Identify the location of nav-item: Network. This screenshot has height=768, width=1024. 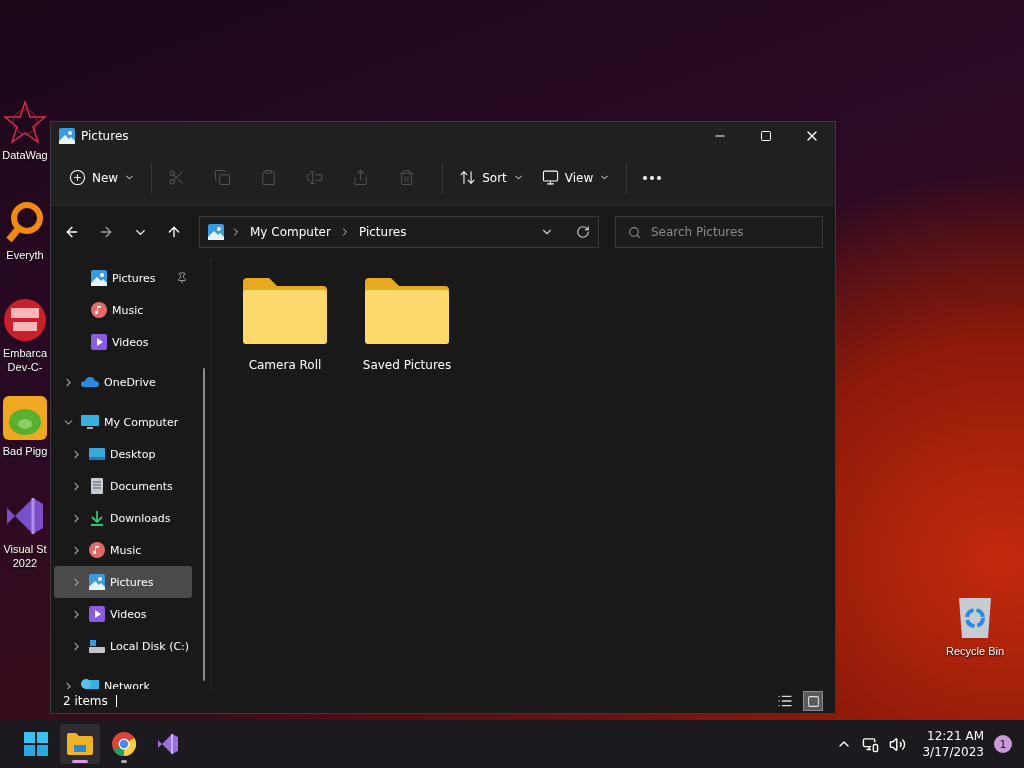
(123, 679).